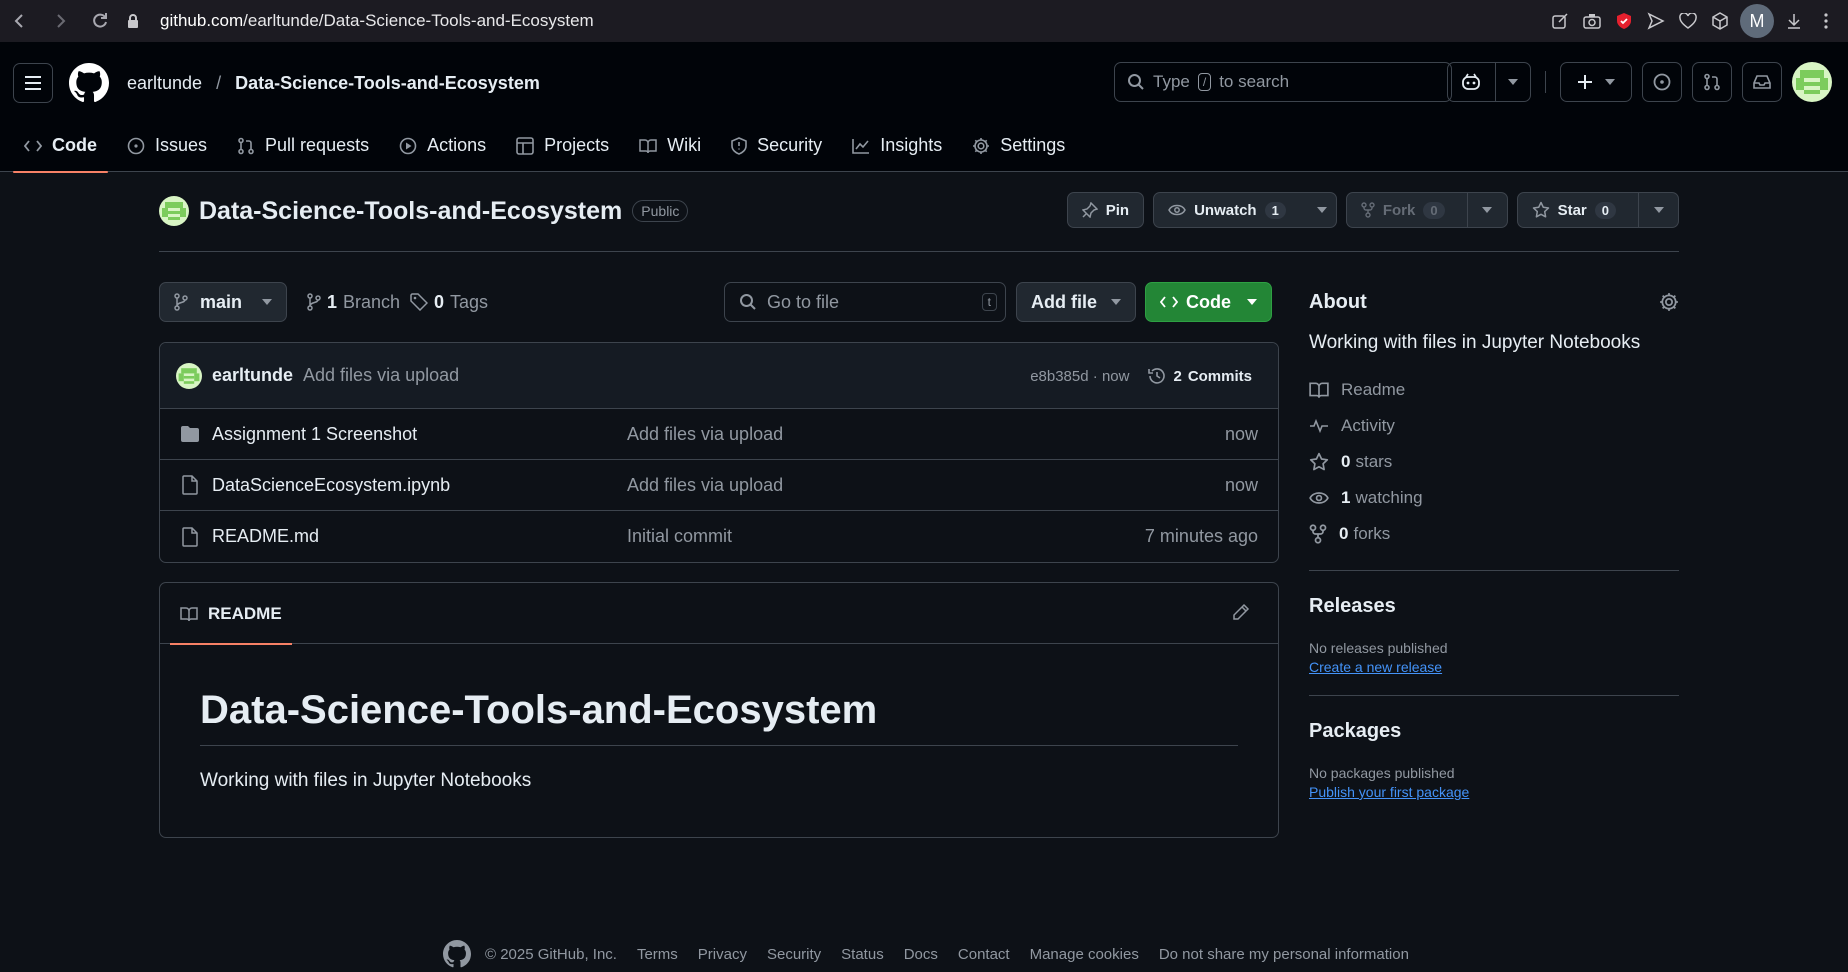 The width and height of the screenshot is (1848, 972). Describe the element at coordinates (408, 145) in the screenshot. I see `play-icon` at that location.